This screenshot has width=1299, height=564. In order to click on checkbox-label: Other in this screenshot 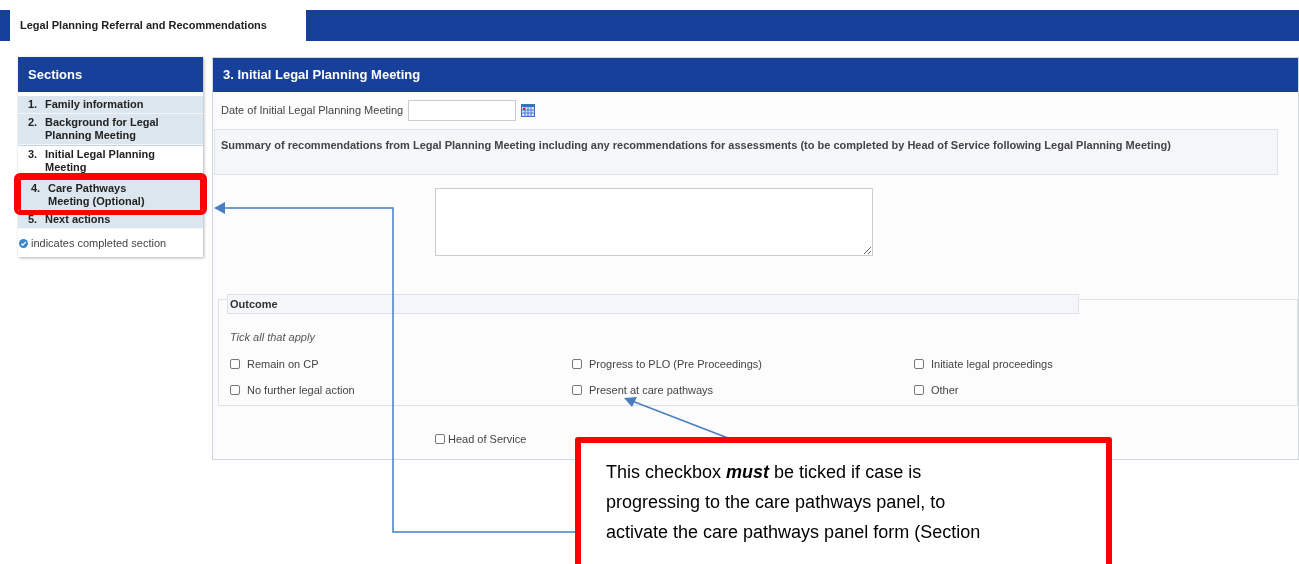, I will do `click(945, 390)`.